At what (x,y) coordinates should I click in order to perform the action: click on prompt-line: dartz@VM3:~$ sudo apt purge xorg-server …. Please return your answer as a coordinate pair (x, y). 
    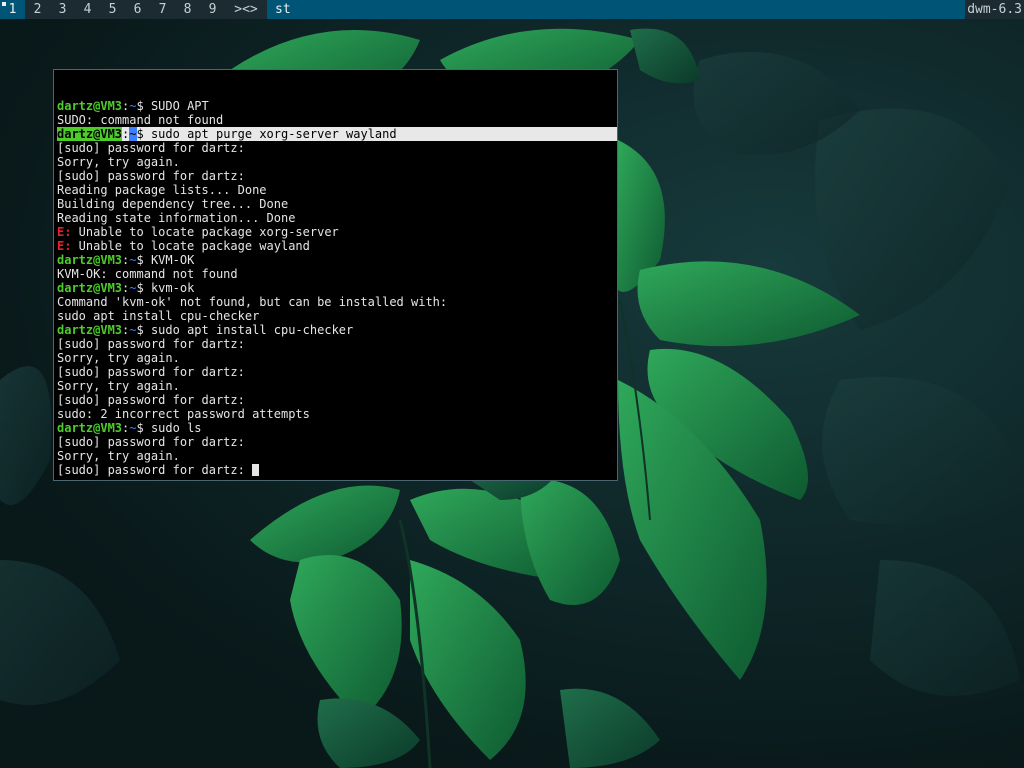
    Looking at the image, I should click on (337, 134).